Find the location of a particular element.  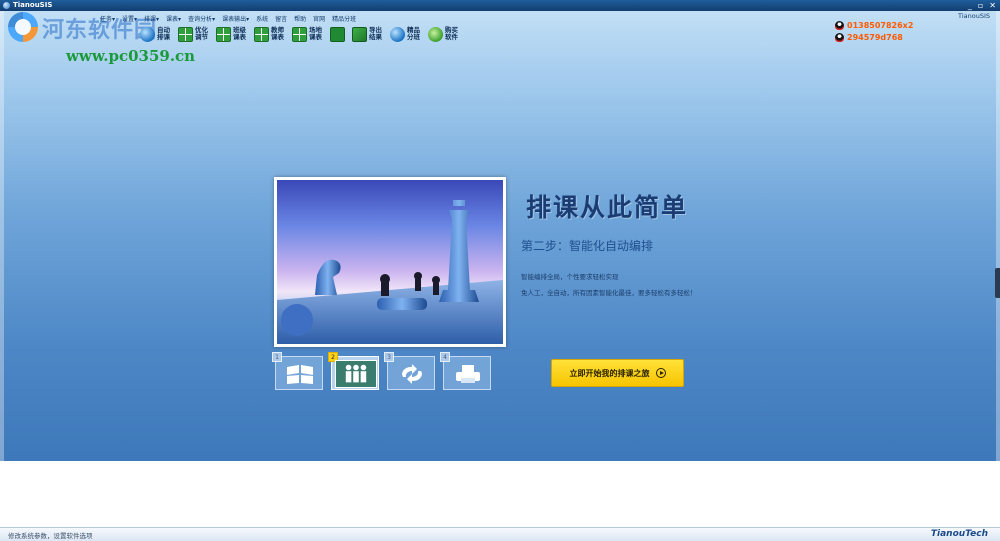

hero-description-1: 智能编排全局，个性要求轻松实现 is located at coordinates (570, 277).